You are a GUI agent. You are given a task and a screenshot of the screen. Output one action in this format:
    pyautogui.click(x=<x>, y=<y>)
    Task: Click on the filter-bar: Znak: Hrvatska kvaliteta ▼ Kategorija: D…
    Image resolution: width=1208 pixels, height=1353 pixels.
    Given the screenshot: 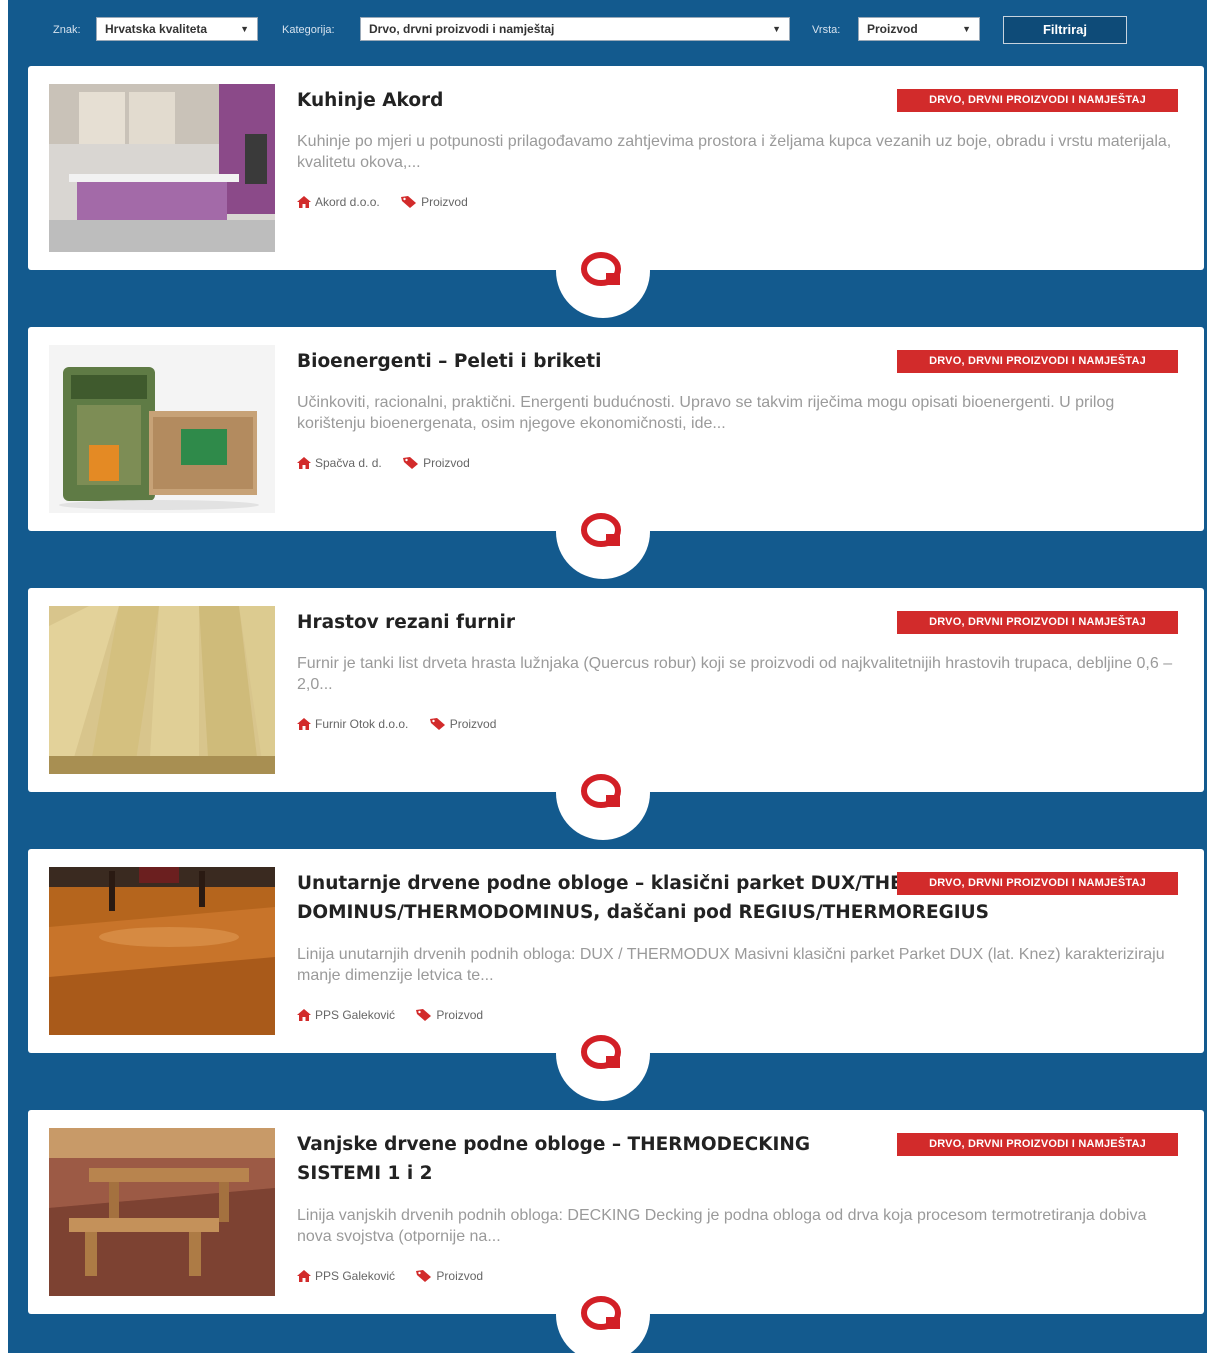 What is the action you would take?
    pyautogui.click(x=607, y=29)
    